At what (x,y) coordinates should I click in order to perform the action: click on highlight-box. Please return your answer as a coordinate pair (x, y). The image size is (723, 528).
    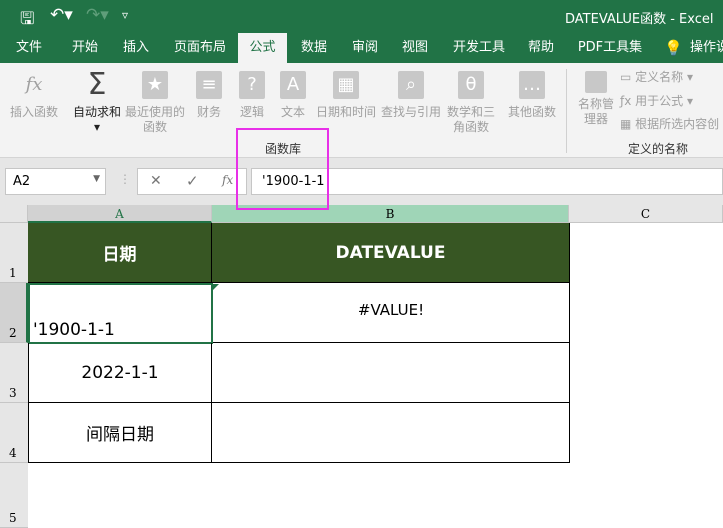
    Looking at the image, I should click on (282, 169).